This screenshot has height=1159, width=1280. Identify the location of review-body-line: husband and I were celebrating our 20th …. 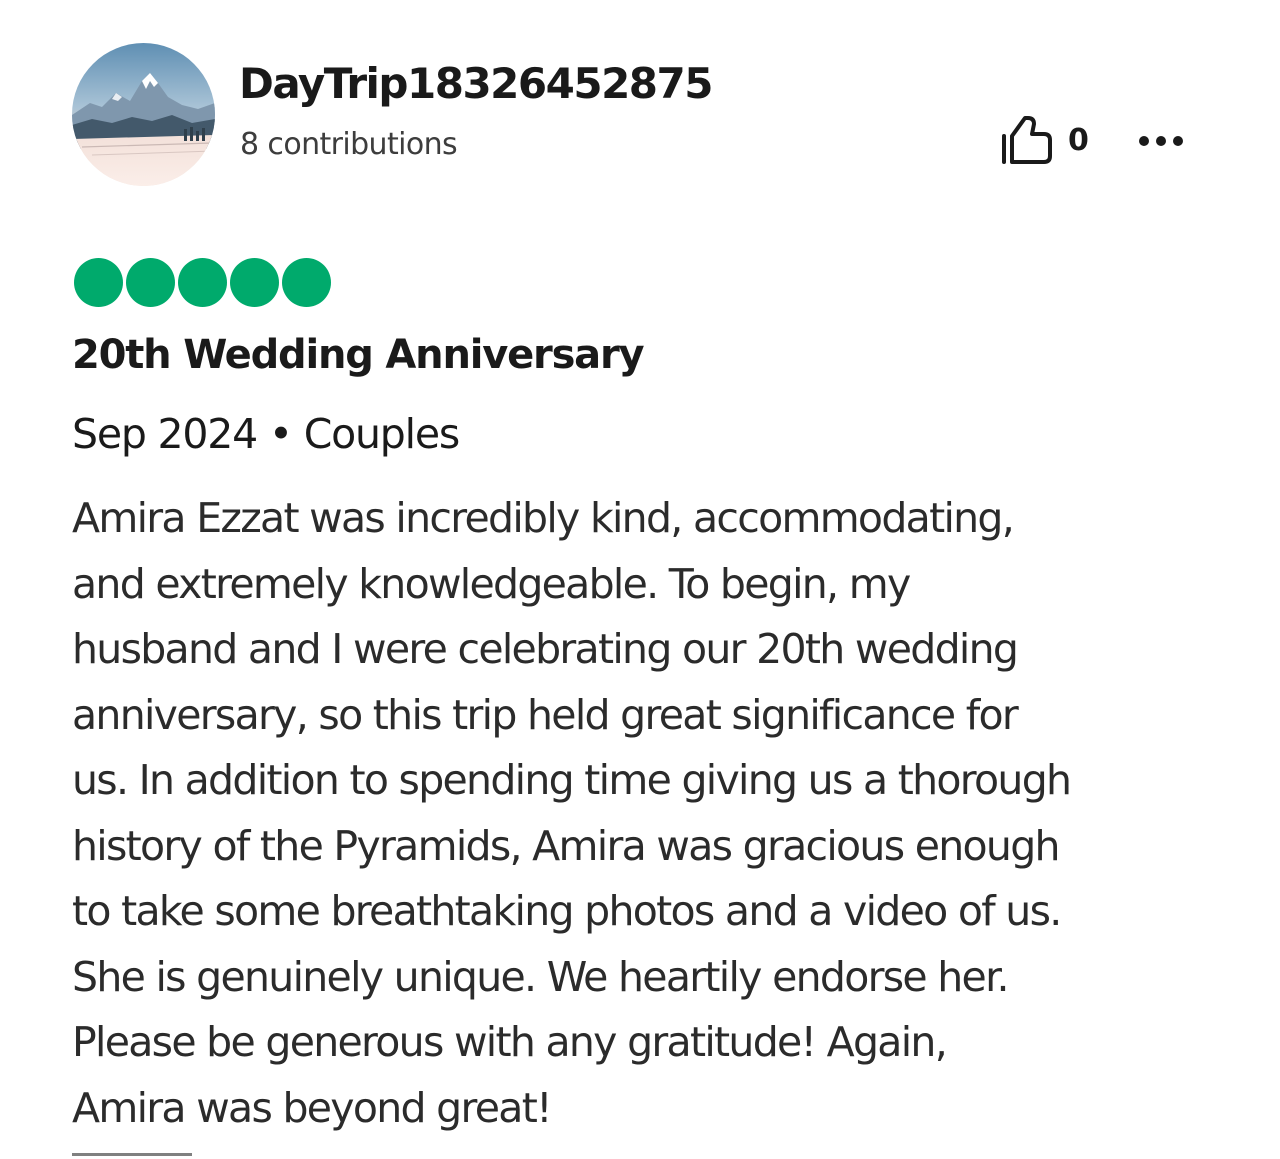
(545, 649).